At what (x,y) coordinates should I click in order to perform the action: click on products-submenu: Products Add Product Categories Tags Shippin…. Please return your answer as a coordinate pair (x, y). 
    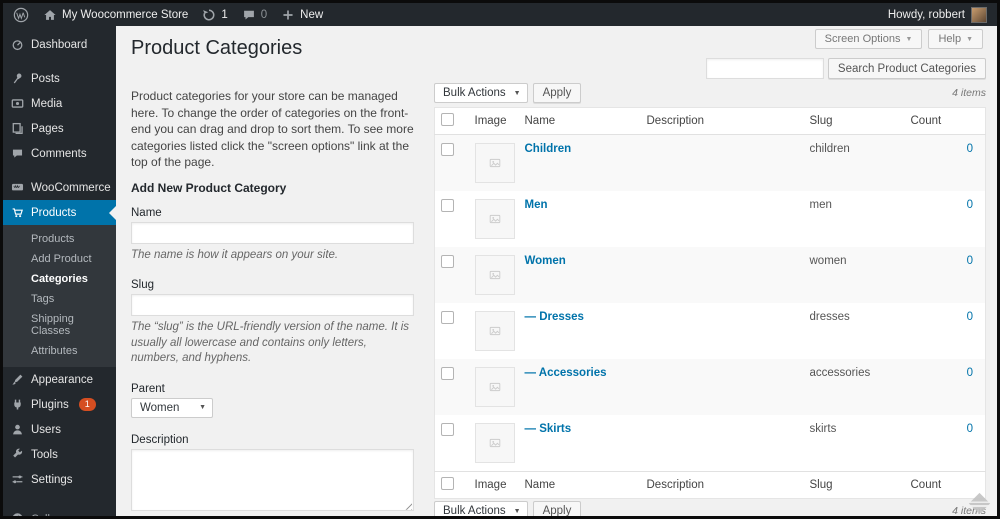
    Looking at the image, I should click on (59, 296).